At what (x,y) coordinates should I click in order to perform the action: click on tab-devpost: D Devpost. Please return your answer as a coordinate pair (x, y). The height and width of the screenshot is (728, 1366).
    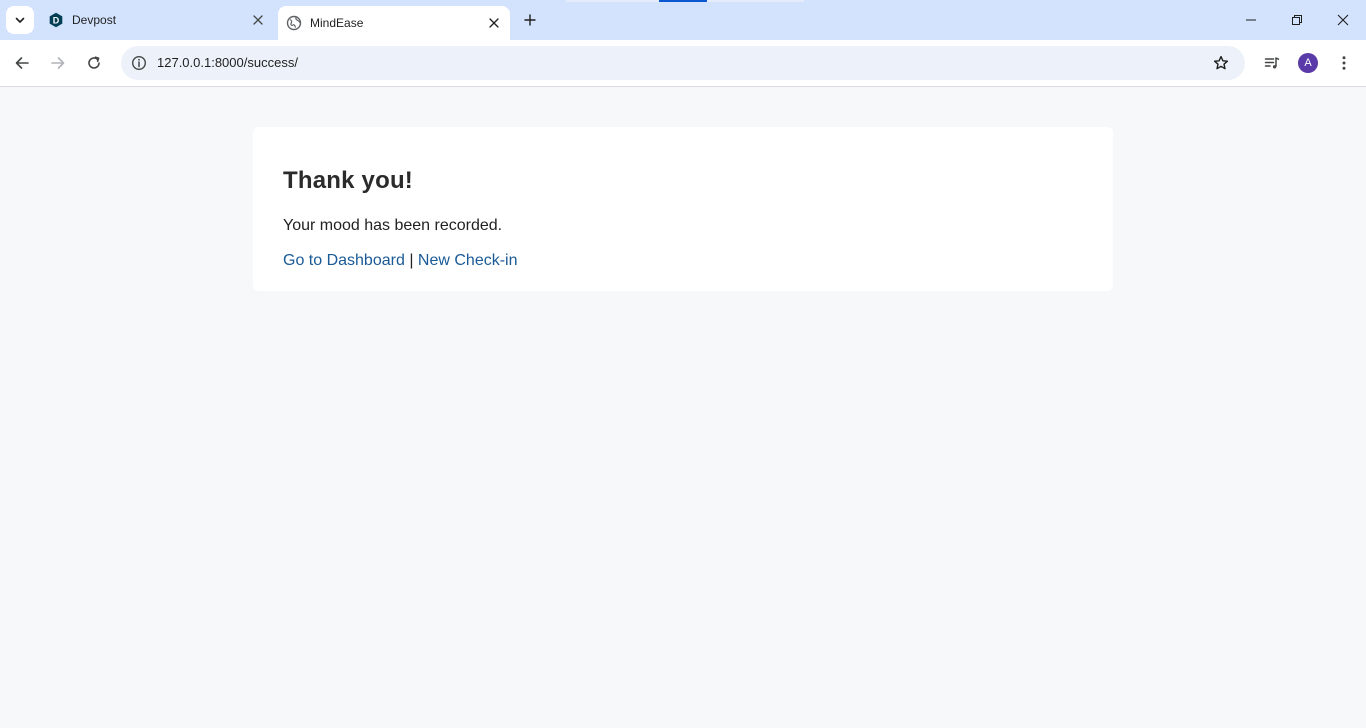
    Looking at the image, I should click on (157, 20).